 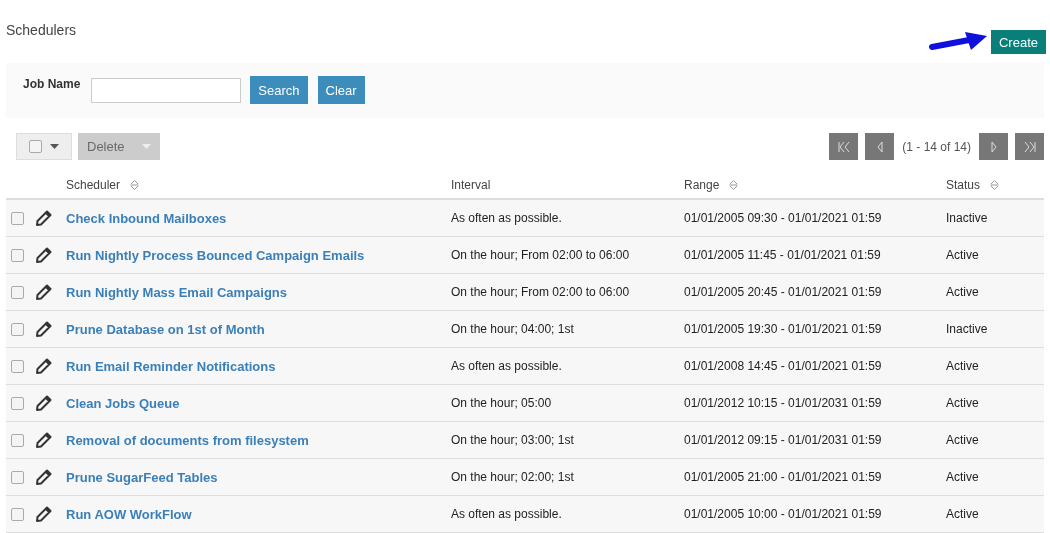 What do you see at coordinates (711, 185) in the screenshot?
I see `column-header: Range` at bounding box center [711, 185].